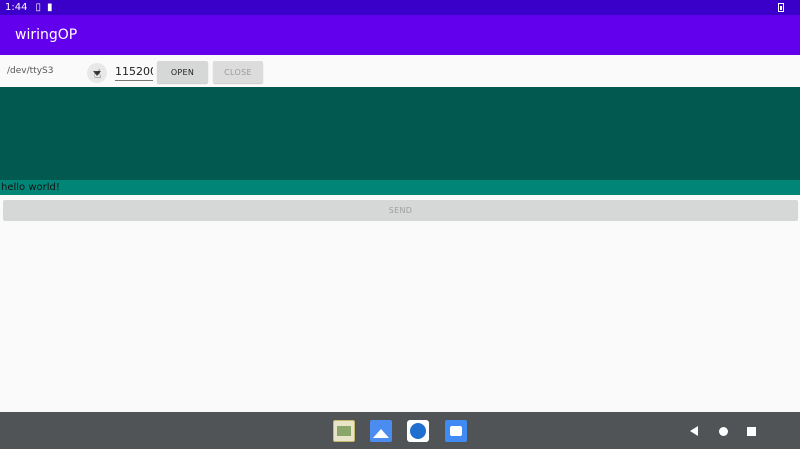 Image resolution: width=800 pixels, height=449 pixels. What do you see at coordinates (781, 7) in the screenshot?
I see `battery-icon` at bounding box center [781, 7].